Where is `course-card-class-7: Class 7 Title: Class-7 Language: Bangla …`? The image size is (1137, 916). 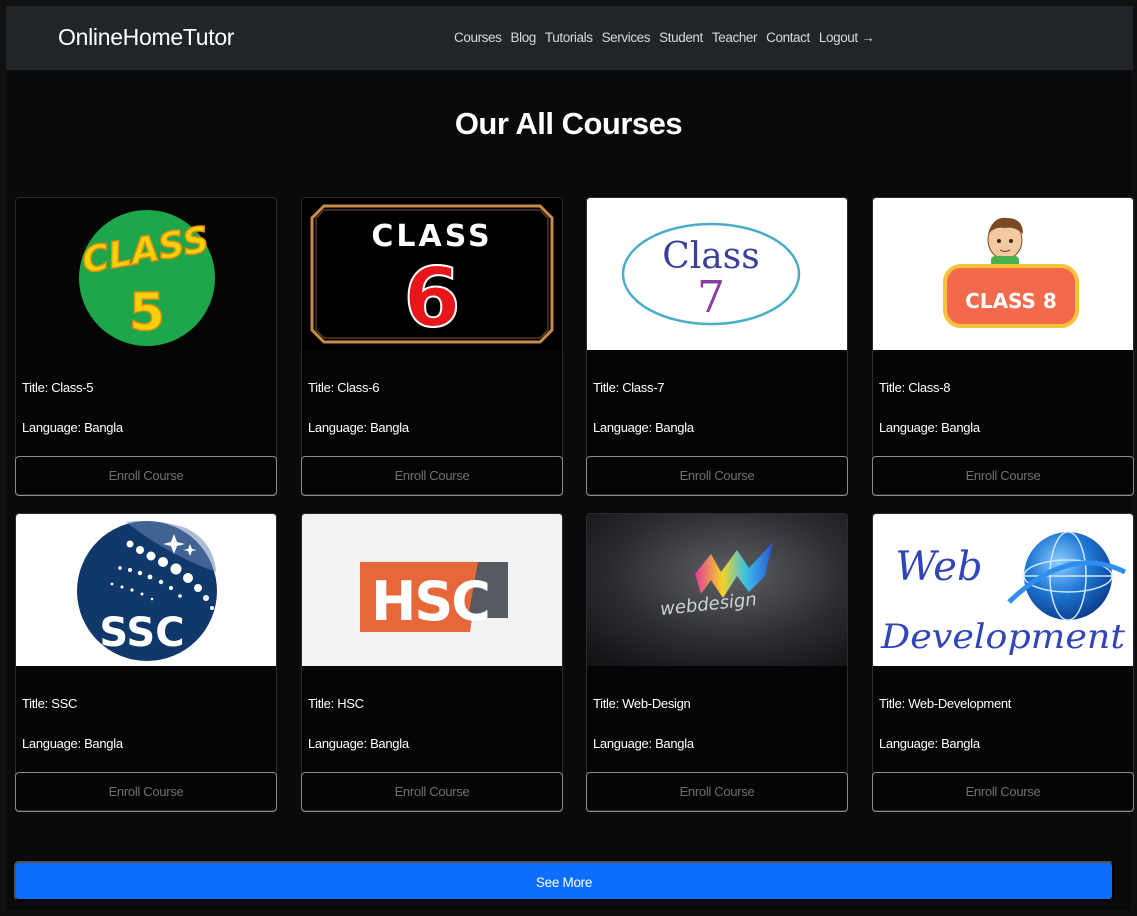
course-card-class-7: Class 7 Title: Class-7 Language: Bangla … is located at coordinates (717, 346).